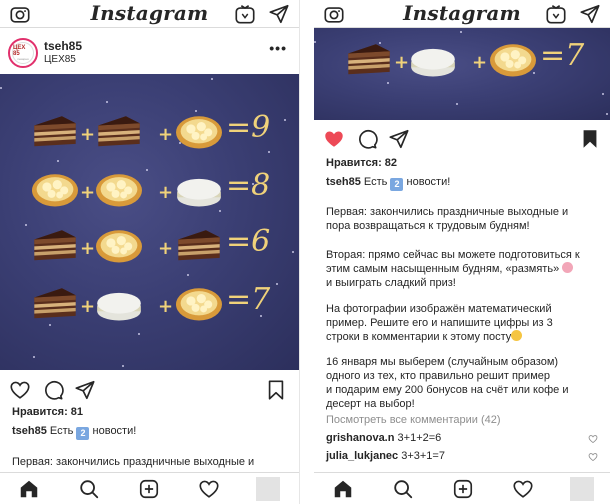 Image resolution: width=610 pixels, height=504 pixels. I want to click on avatar: ЦЕХ 85 пекарня, so click(23, 53).